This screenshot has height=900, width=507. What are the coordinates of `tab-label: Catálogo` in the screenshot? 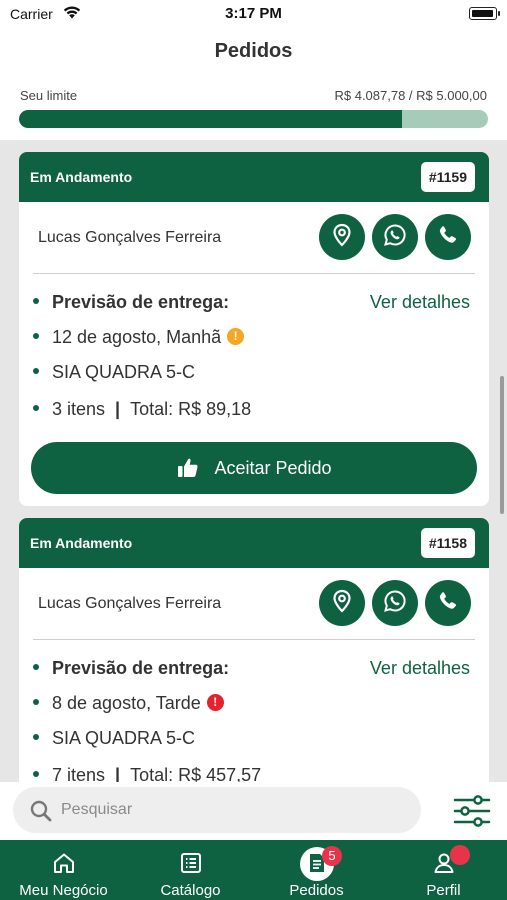 It's located at (190, 890).